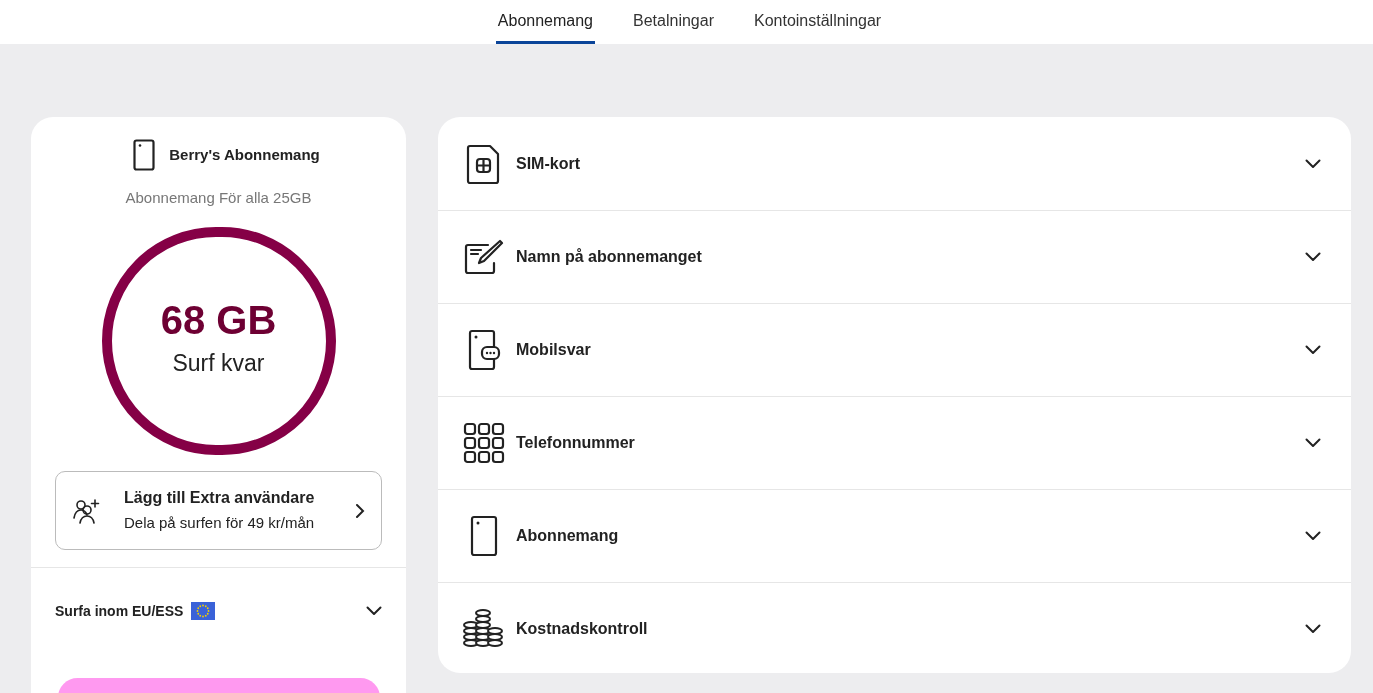 The width and height of the screenshot is (1373, 693). What do you see at coordinates (894, 256) in the screenshot?
I see `accordion-row: Namn på abonnemanget` at bounding box center [894, 256].